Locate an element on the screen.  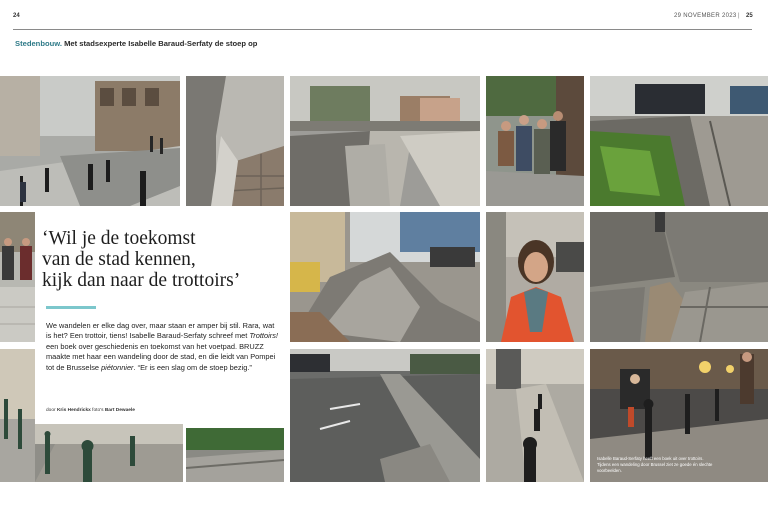
photo-cobblestone-planters is located at coordinates (385, 141).